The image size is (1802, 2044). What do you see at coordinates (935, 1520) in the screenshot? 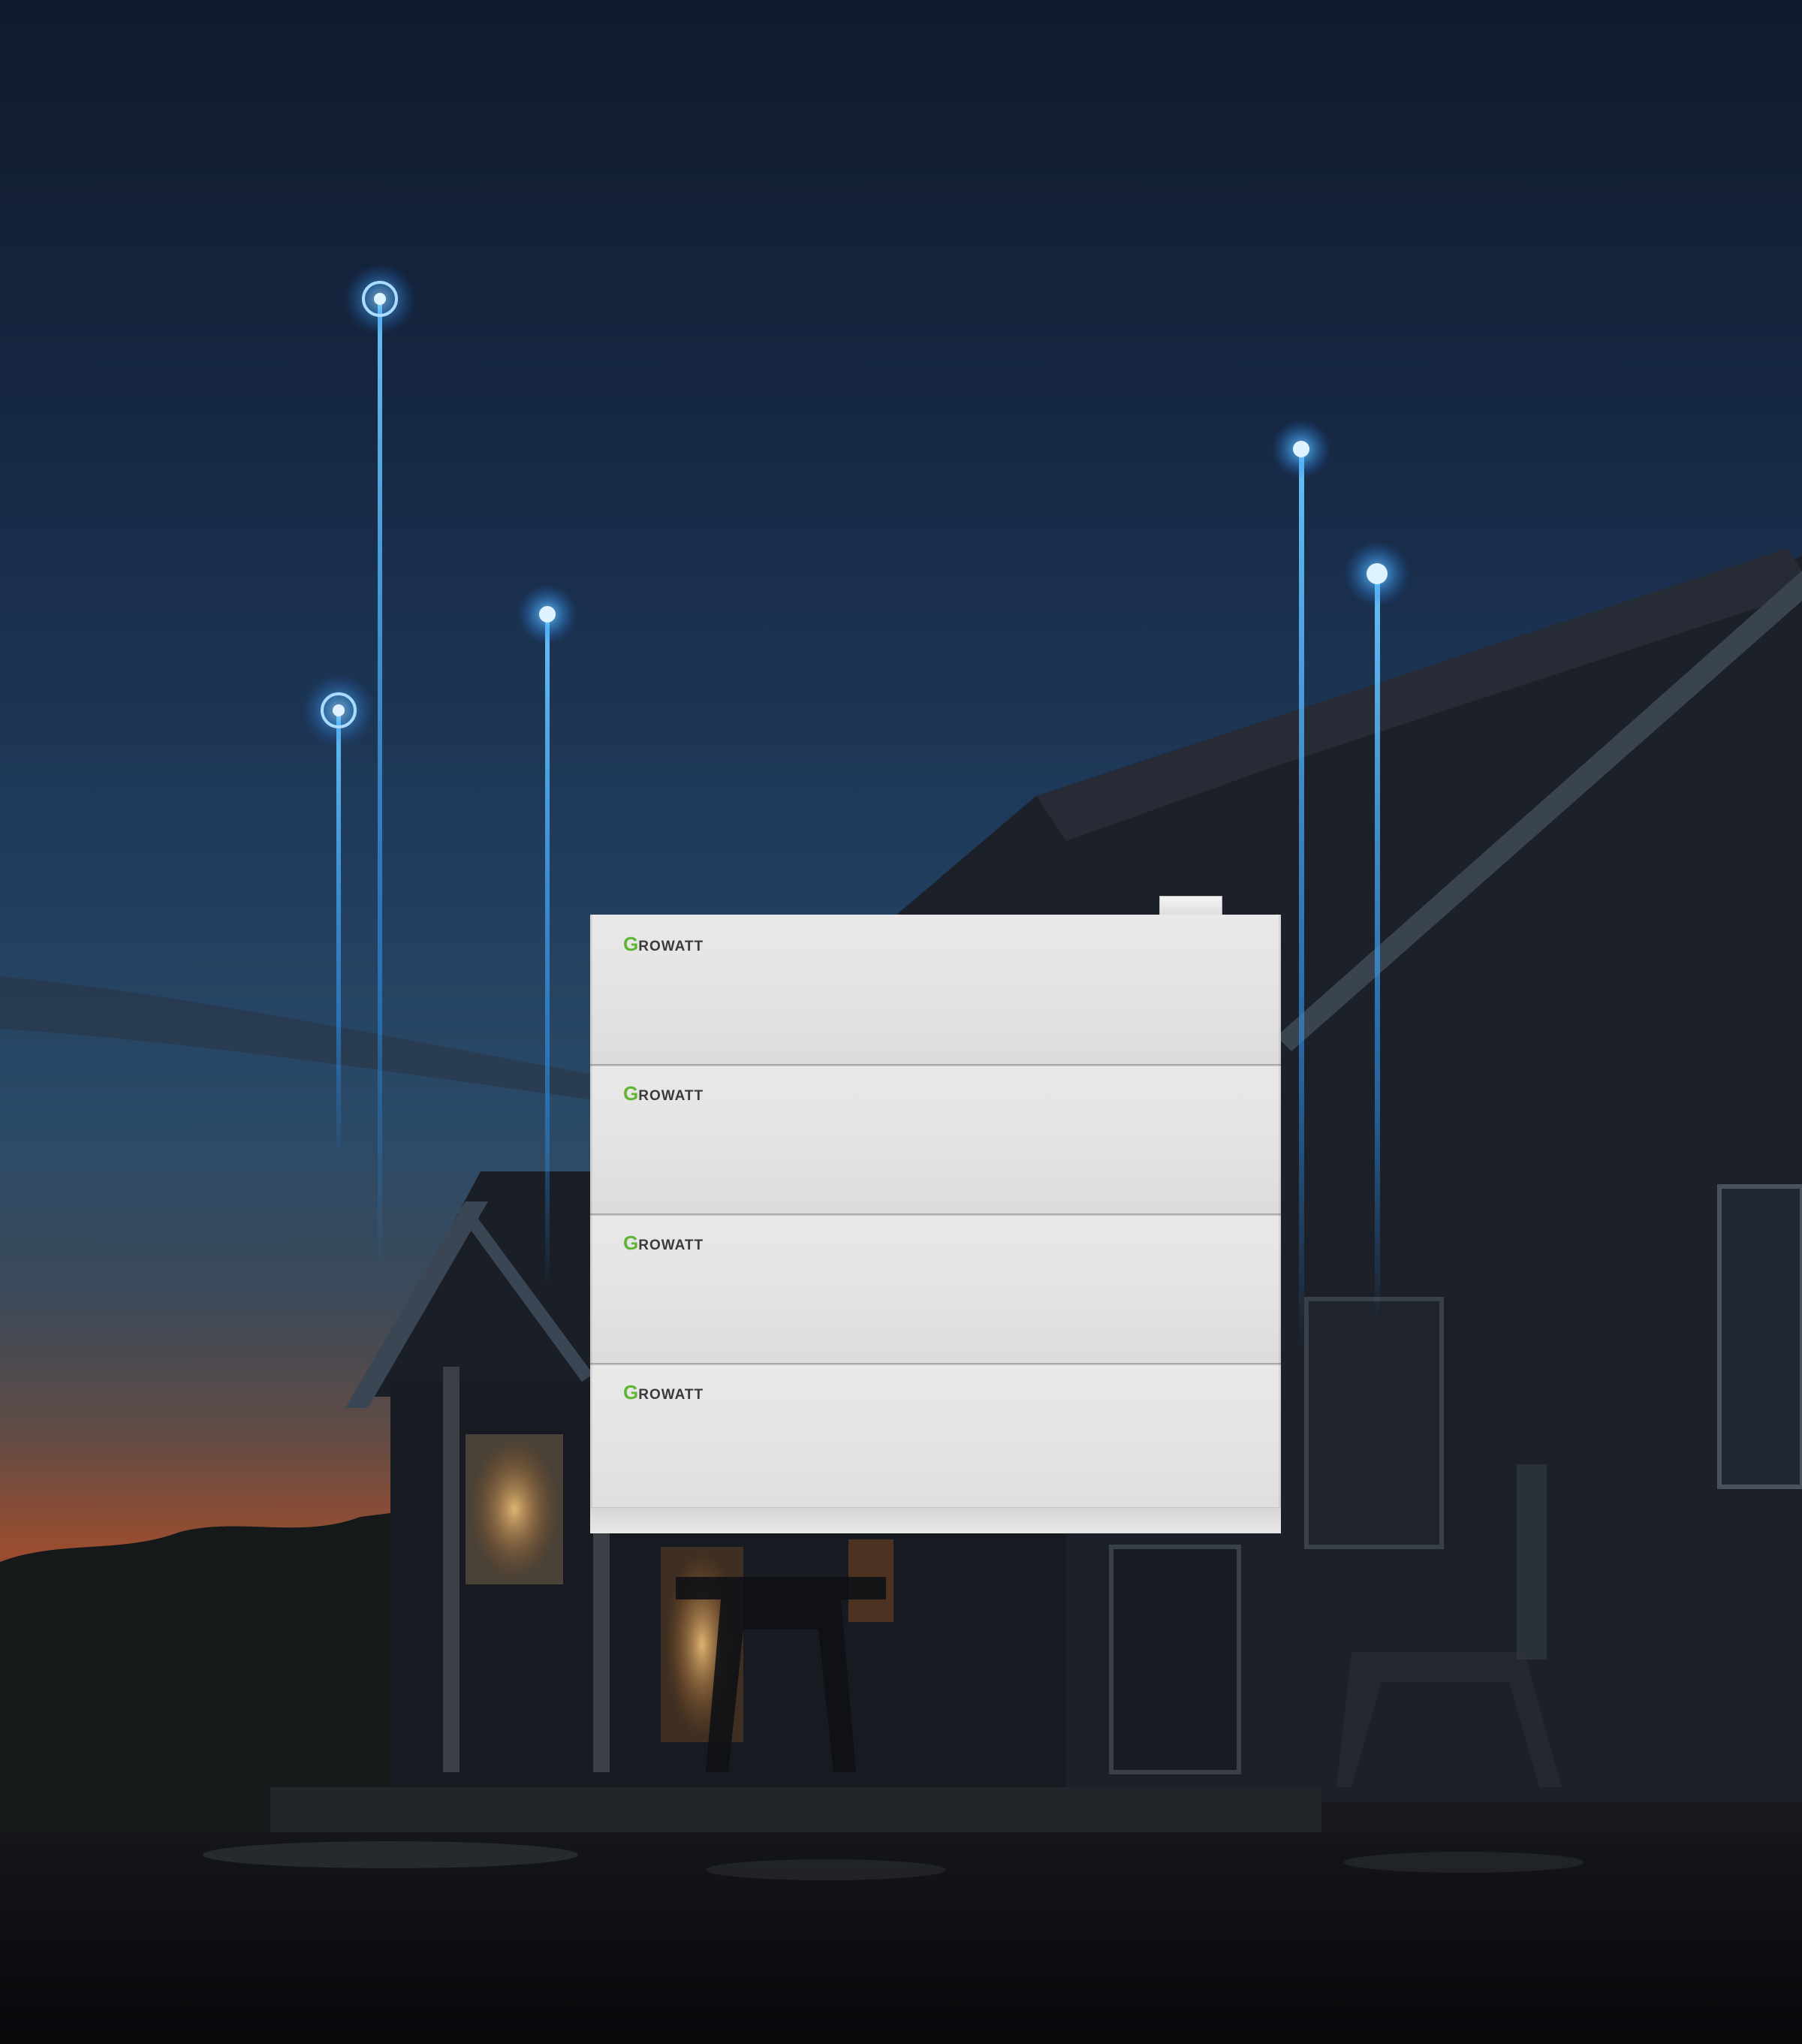
I see `battery-base-plate` at bounding box center [935, 1520].